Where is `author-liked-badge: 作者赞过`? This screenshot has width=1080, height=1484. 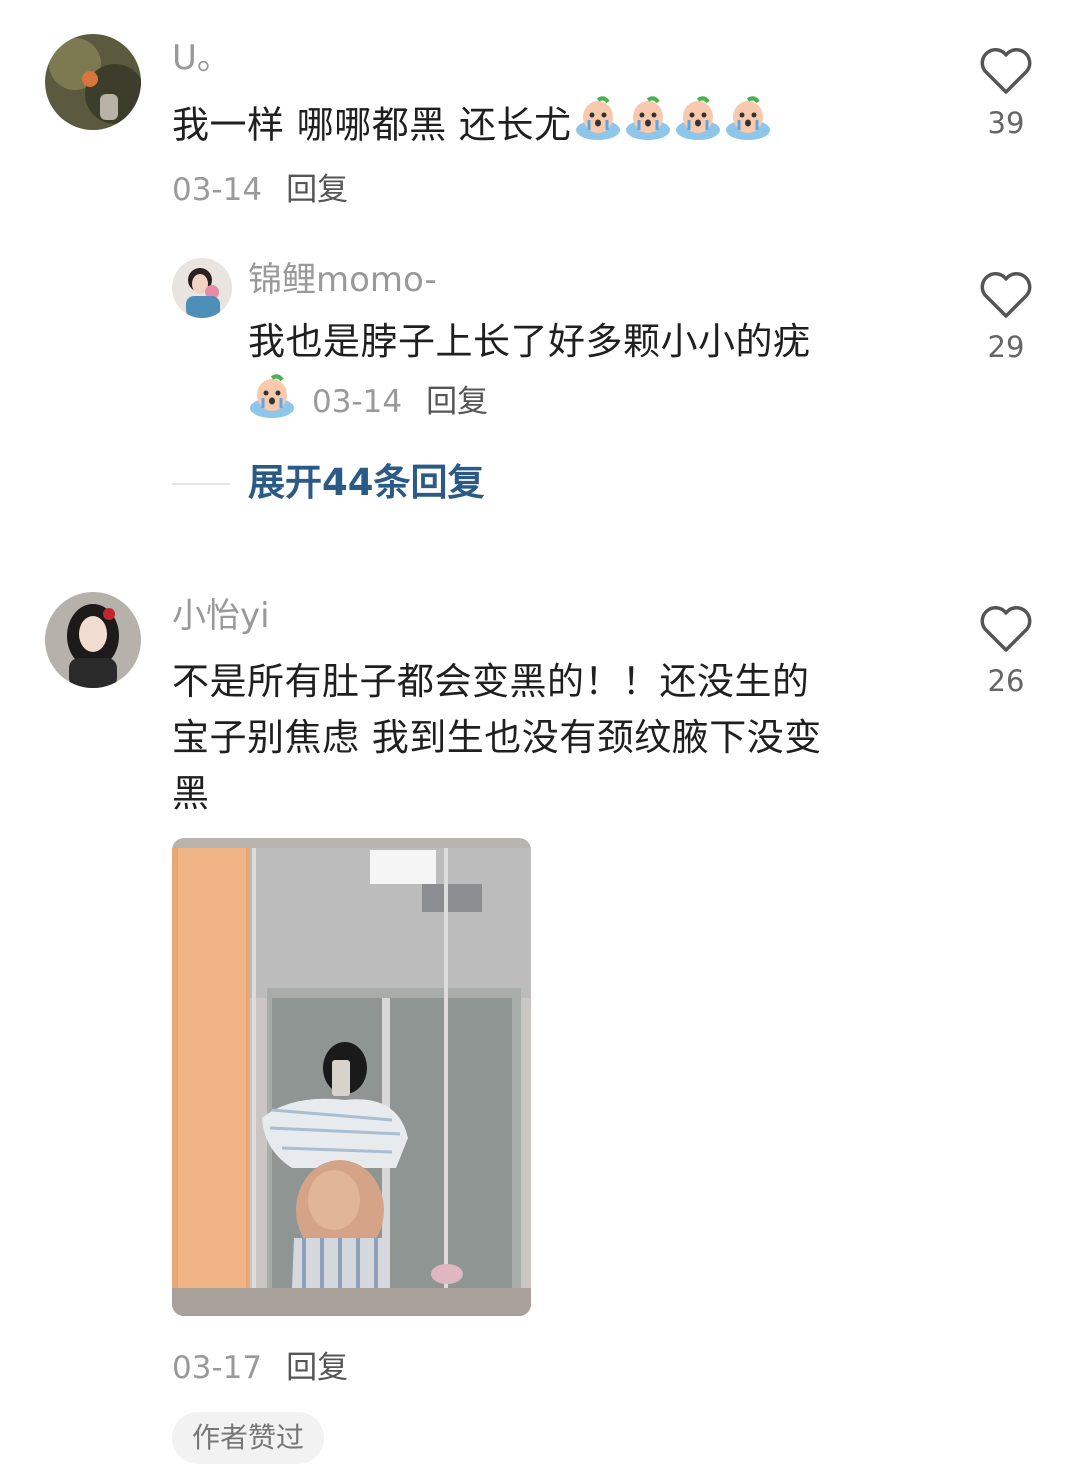
author-liked-badge: 作者赞过 is located at coordinates (248, 1438).